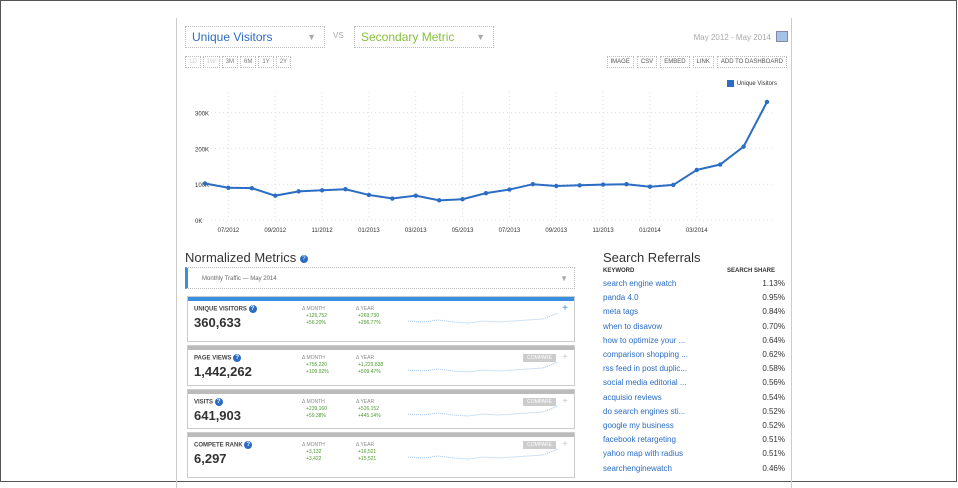  Describe the element at coordinates (639, 283) in the screenshot. I see `keyword-link: search engine watch` at that location.